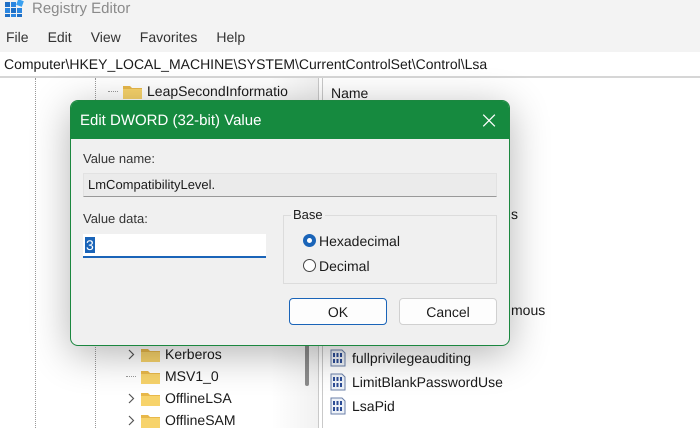  Describe the element at coordinates (171, 120) in the screenshot. I see `dialog-title: Edit DWORD (32-bit) Value` at that location.